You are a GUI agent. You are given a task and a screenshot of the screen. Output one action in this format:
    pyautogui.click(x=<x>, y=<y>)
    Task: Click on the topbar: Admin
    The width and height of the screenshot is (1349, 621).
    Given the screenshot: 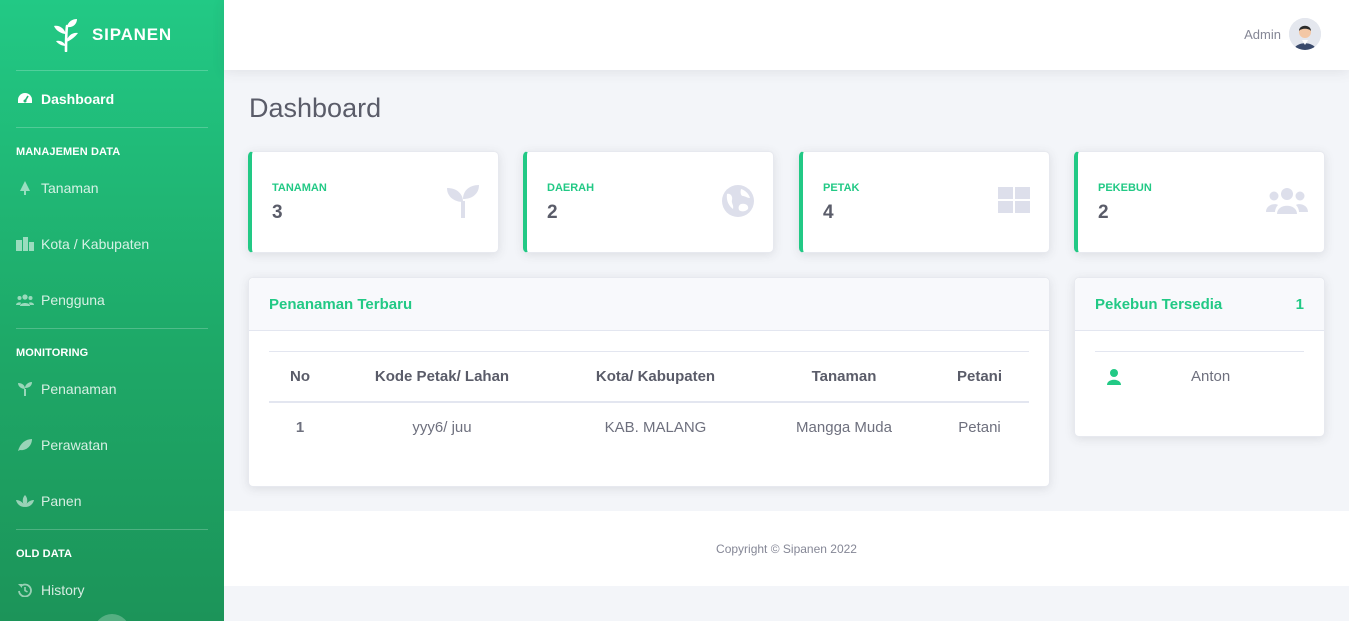 What is the action you would take?
    pyautogui.click(x=786, y=35)
    